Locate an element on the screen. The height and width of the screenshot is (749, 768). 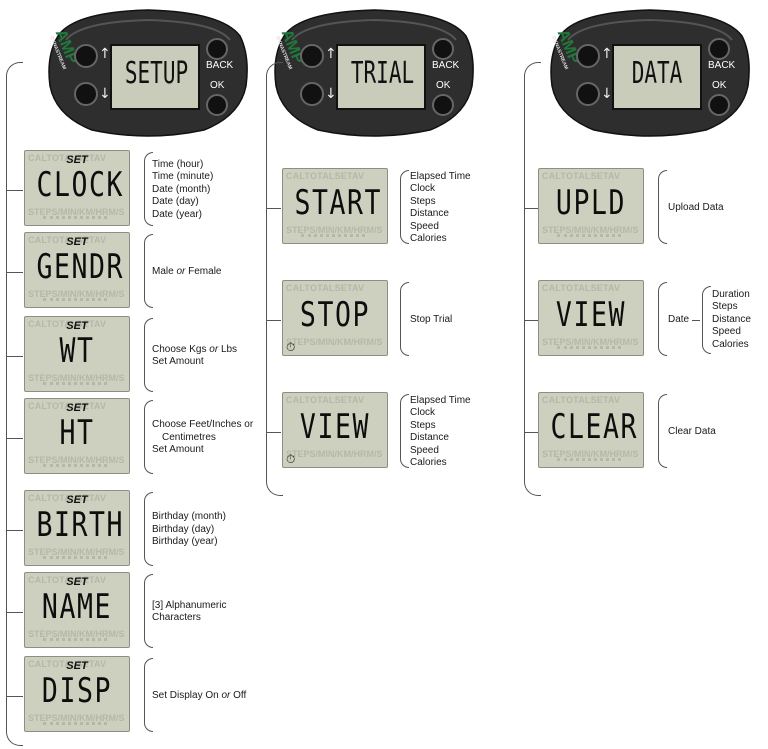
list-item: Elapsed Time is located at coordinates (440, 176).